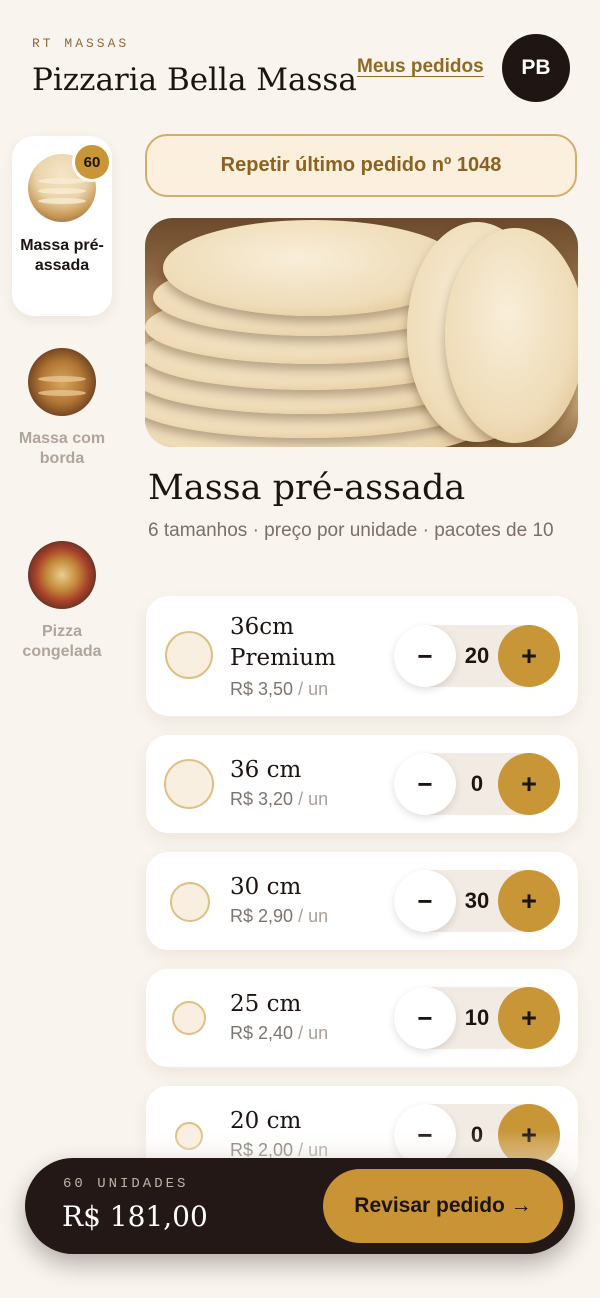 Image resolution: width=600 pixels, height=1298 pixels. I want to click on repeat-last-order-button: Repetir último pedido nº 1048, so click(361, 165).